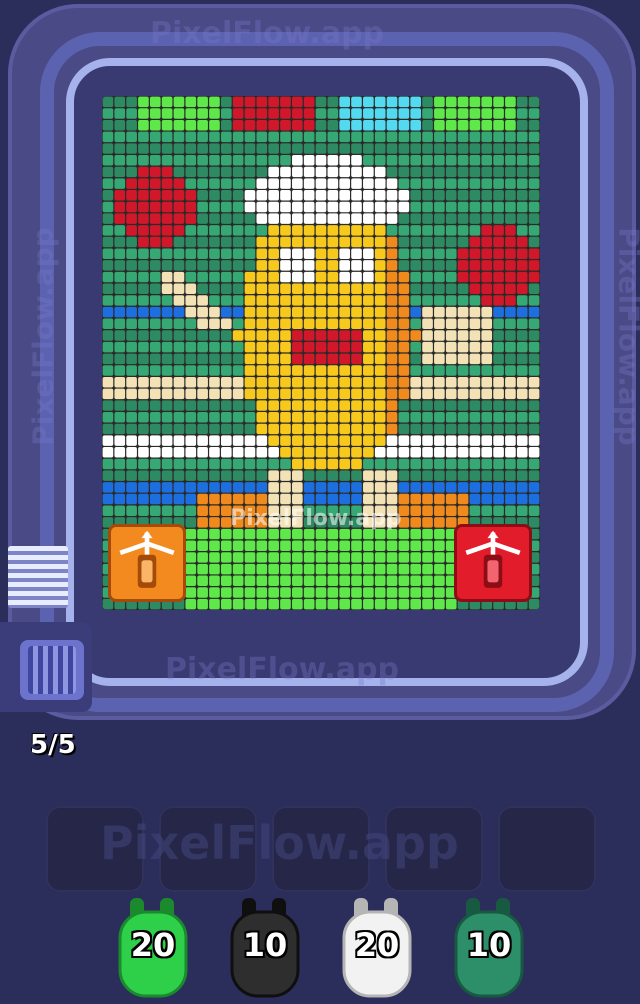 This screenshot has height=1004, width=640. I want to click on bunny-shooter-teal: 10, so click(489, 948).